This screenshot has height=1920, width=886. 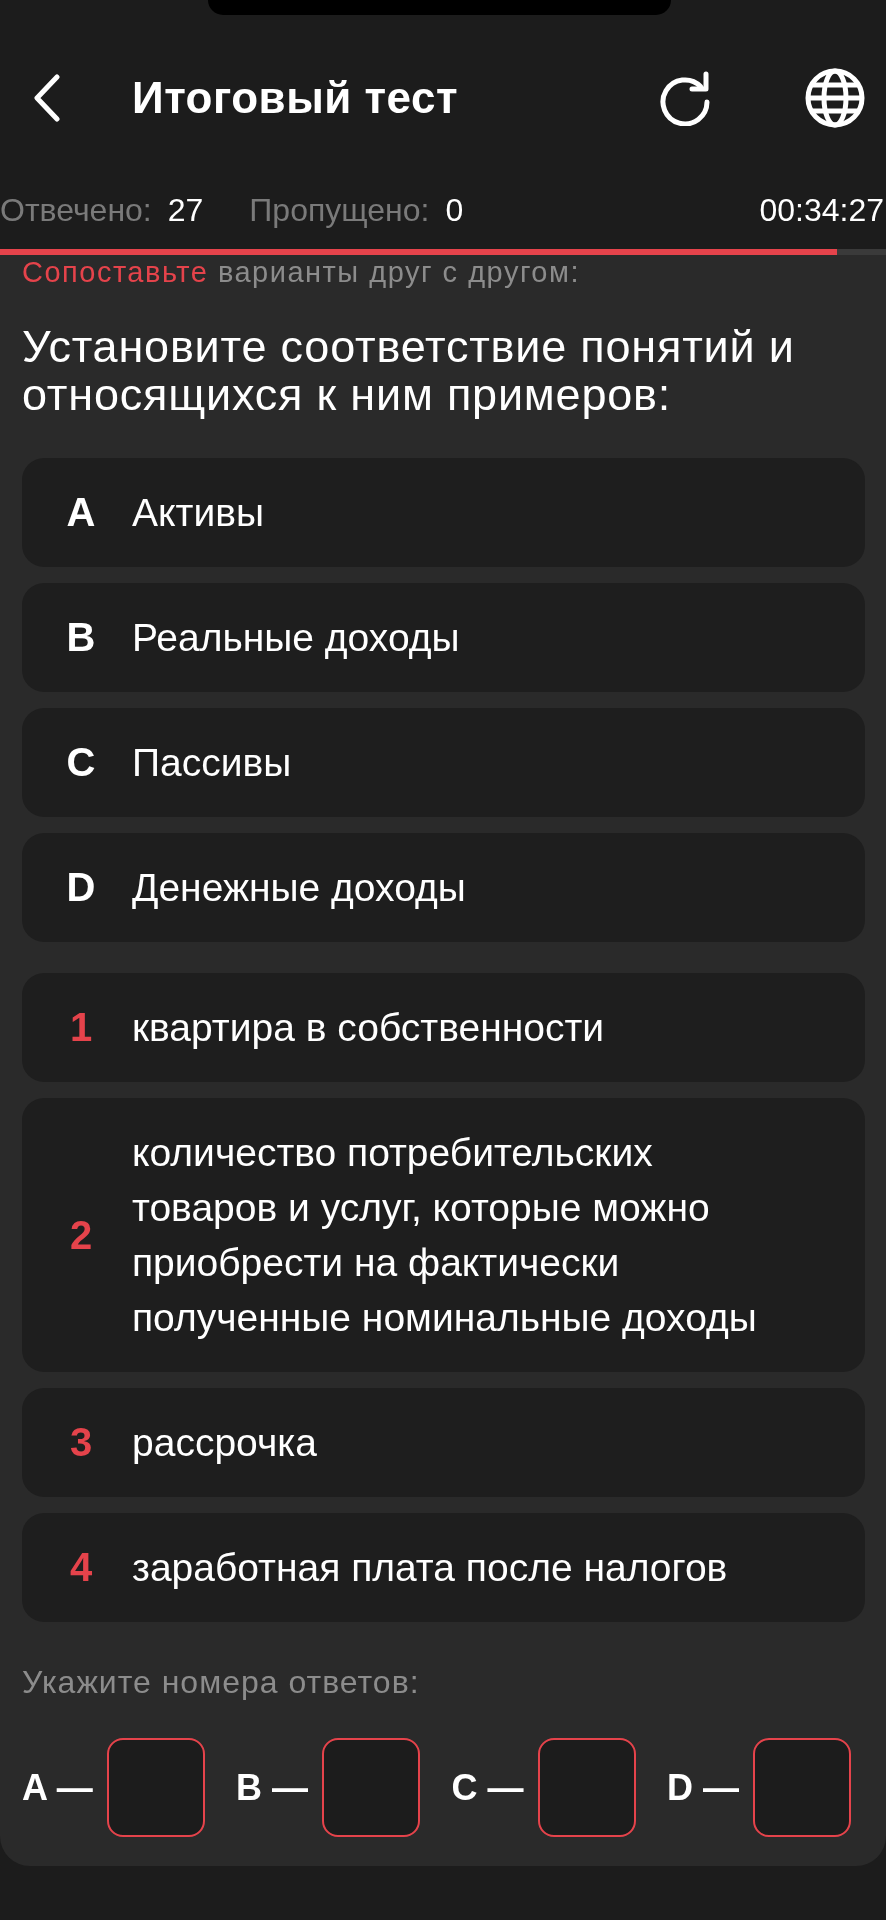 I want to click on answer-label: A —, so click(x=57, y=1787).